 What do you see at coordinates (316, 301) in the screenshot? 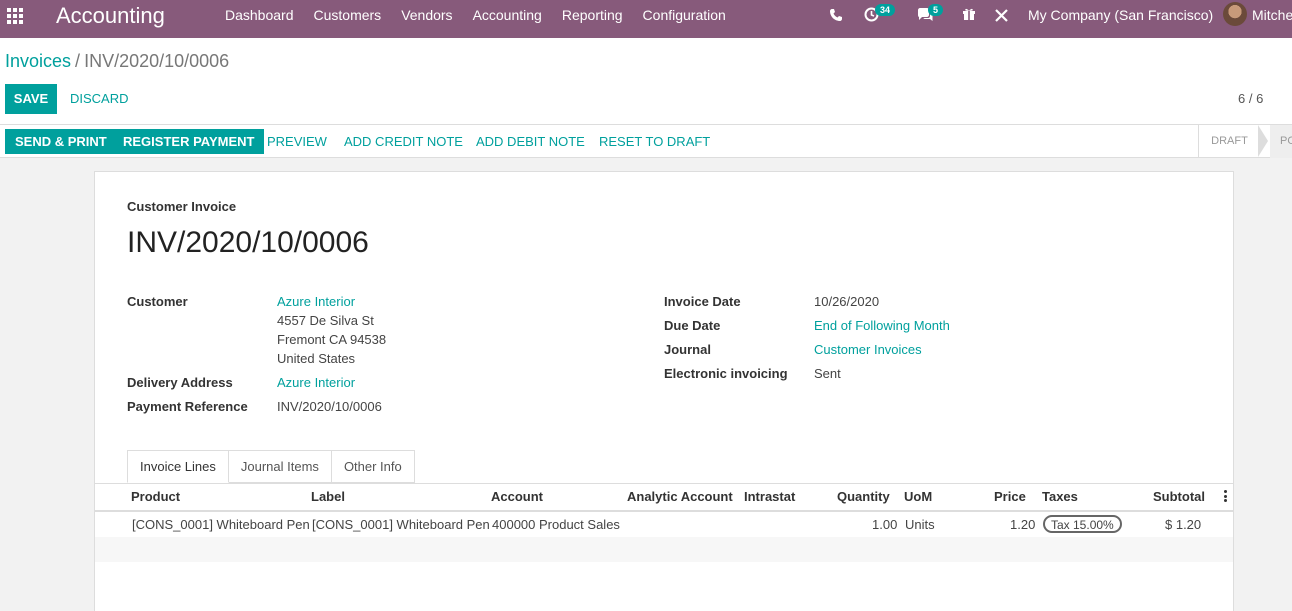
I see `customer-link: Azure Interior` at bounding box center [316, 301].